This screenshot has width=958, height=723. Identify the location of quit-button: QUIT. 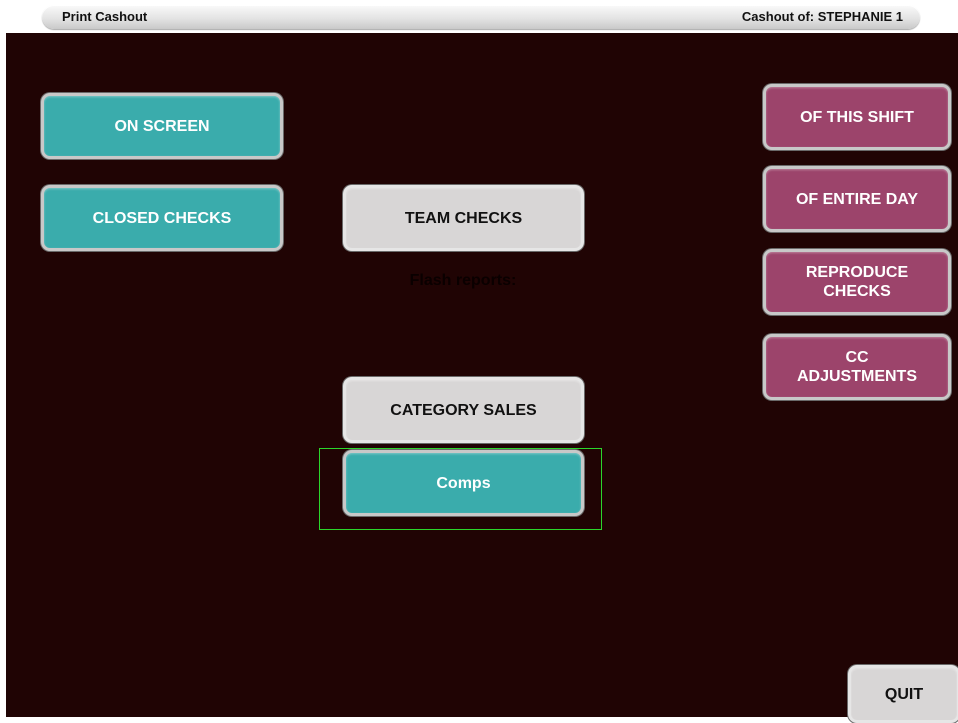
(903, 694).